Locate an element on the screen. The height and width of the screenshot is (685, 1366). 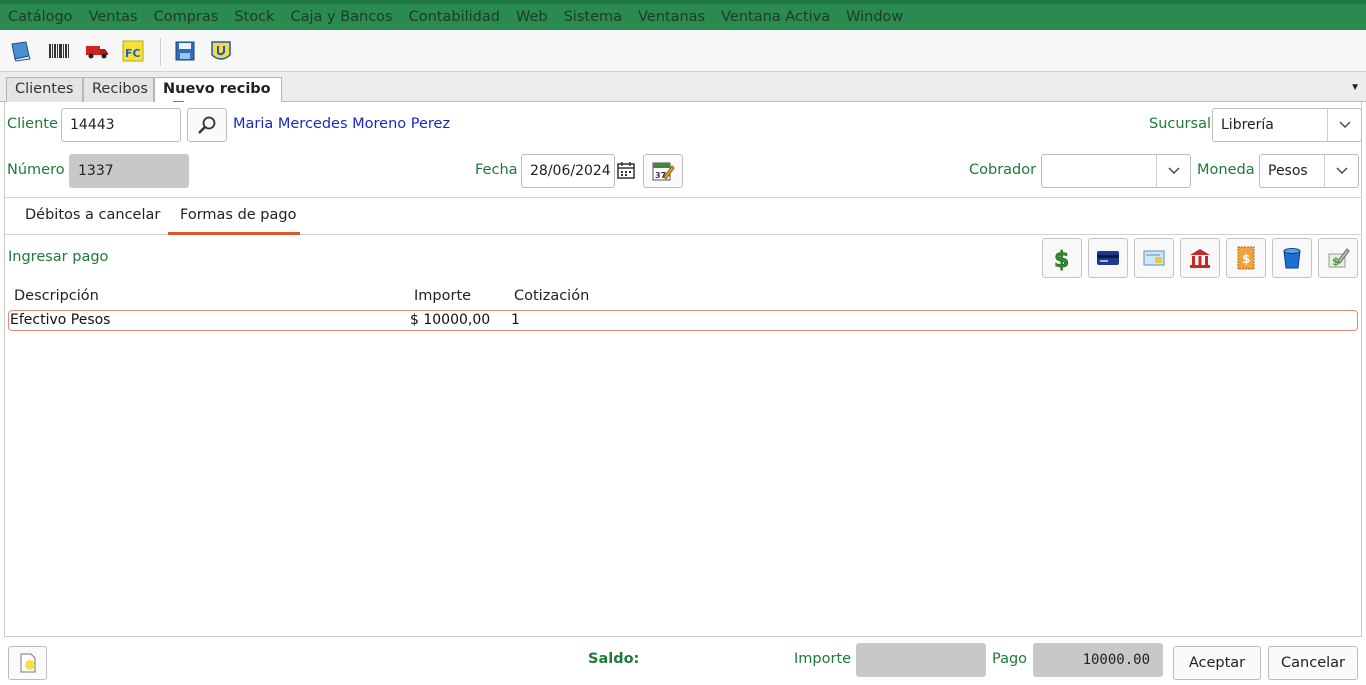
document-tabstrip: Clientes Recibos Nuevo recibo⊠ ▼ is located at coordinates (683, 92).